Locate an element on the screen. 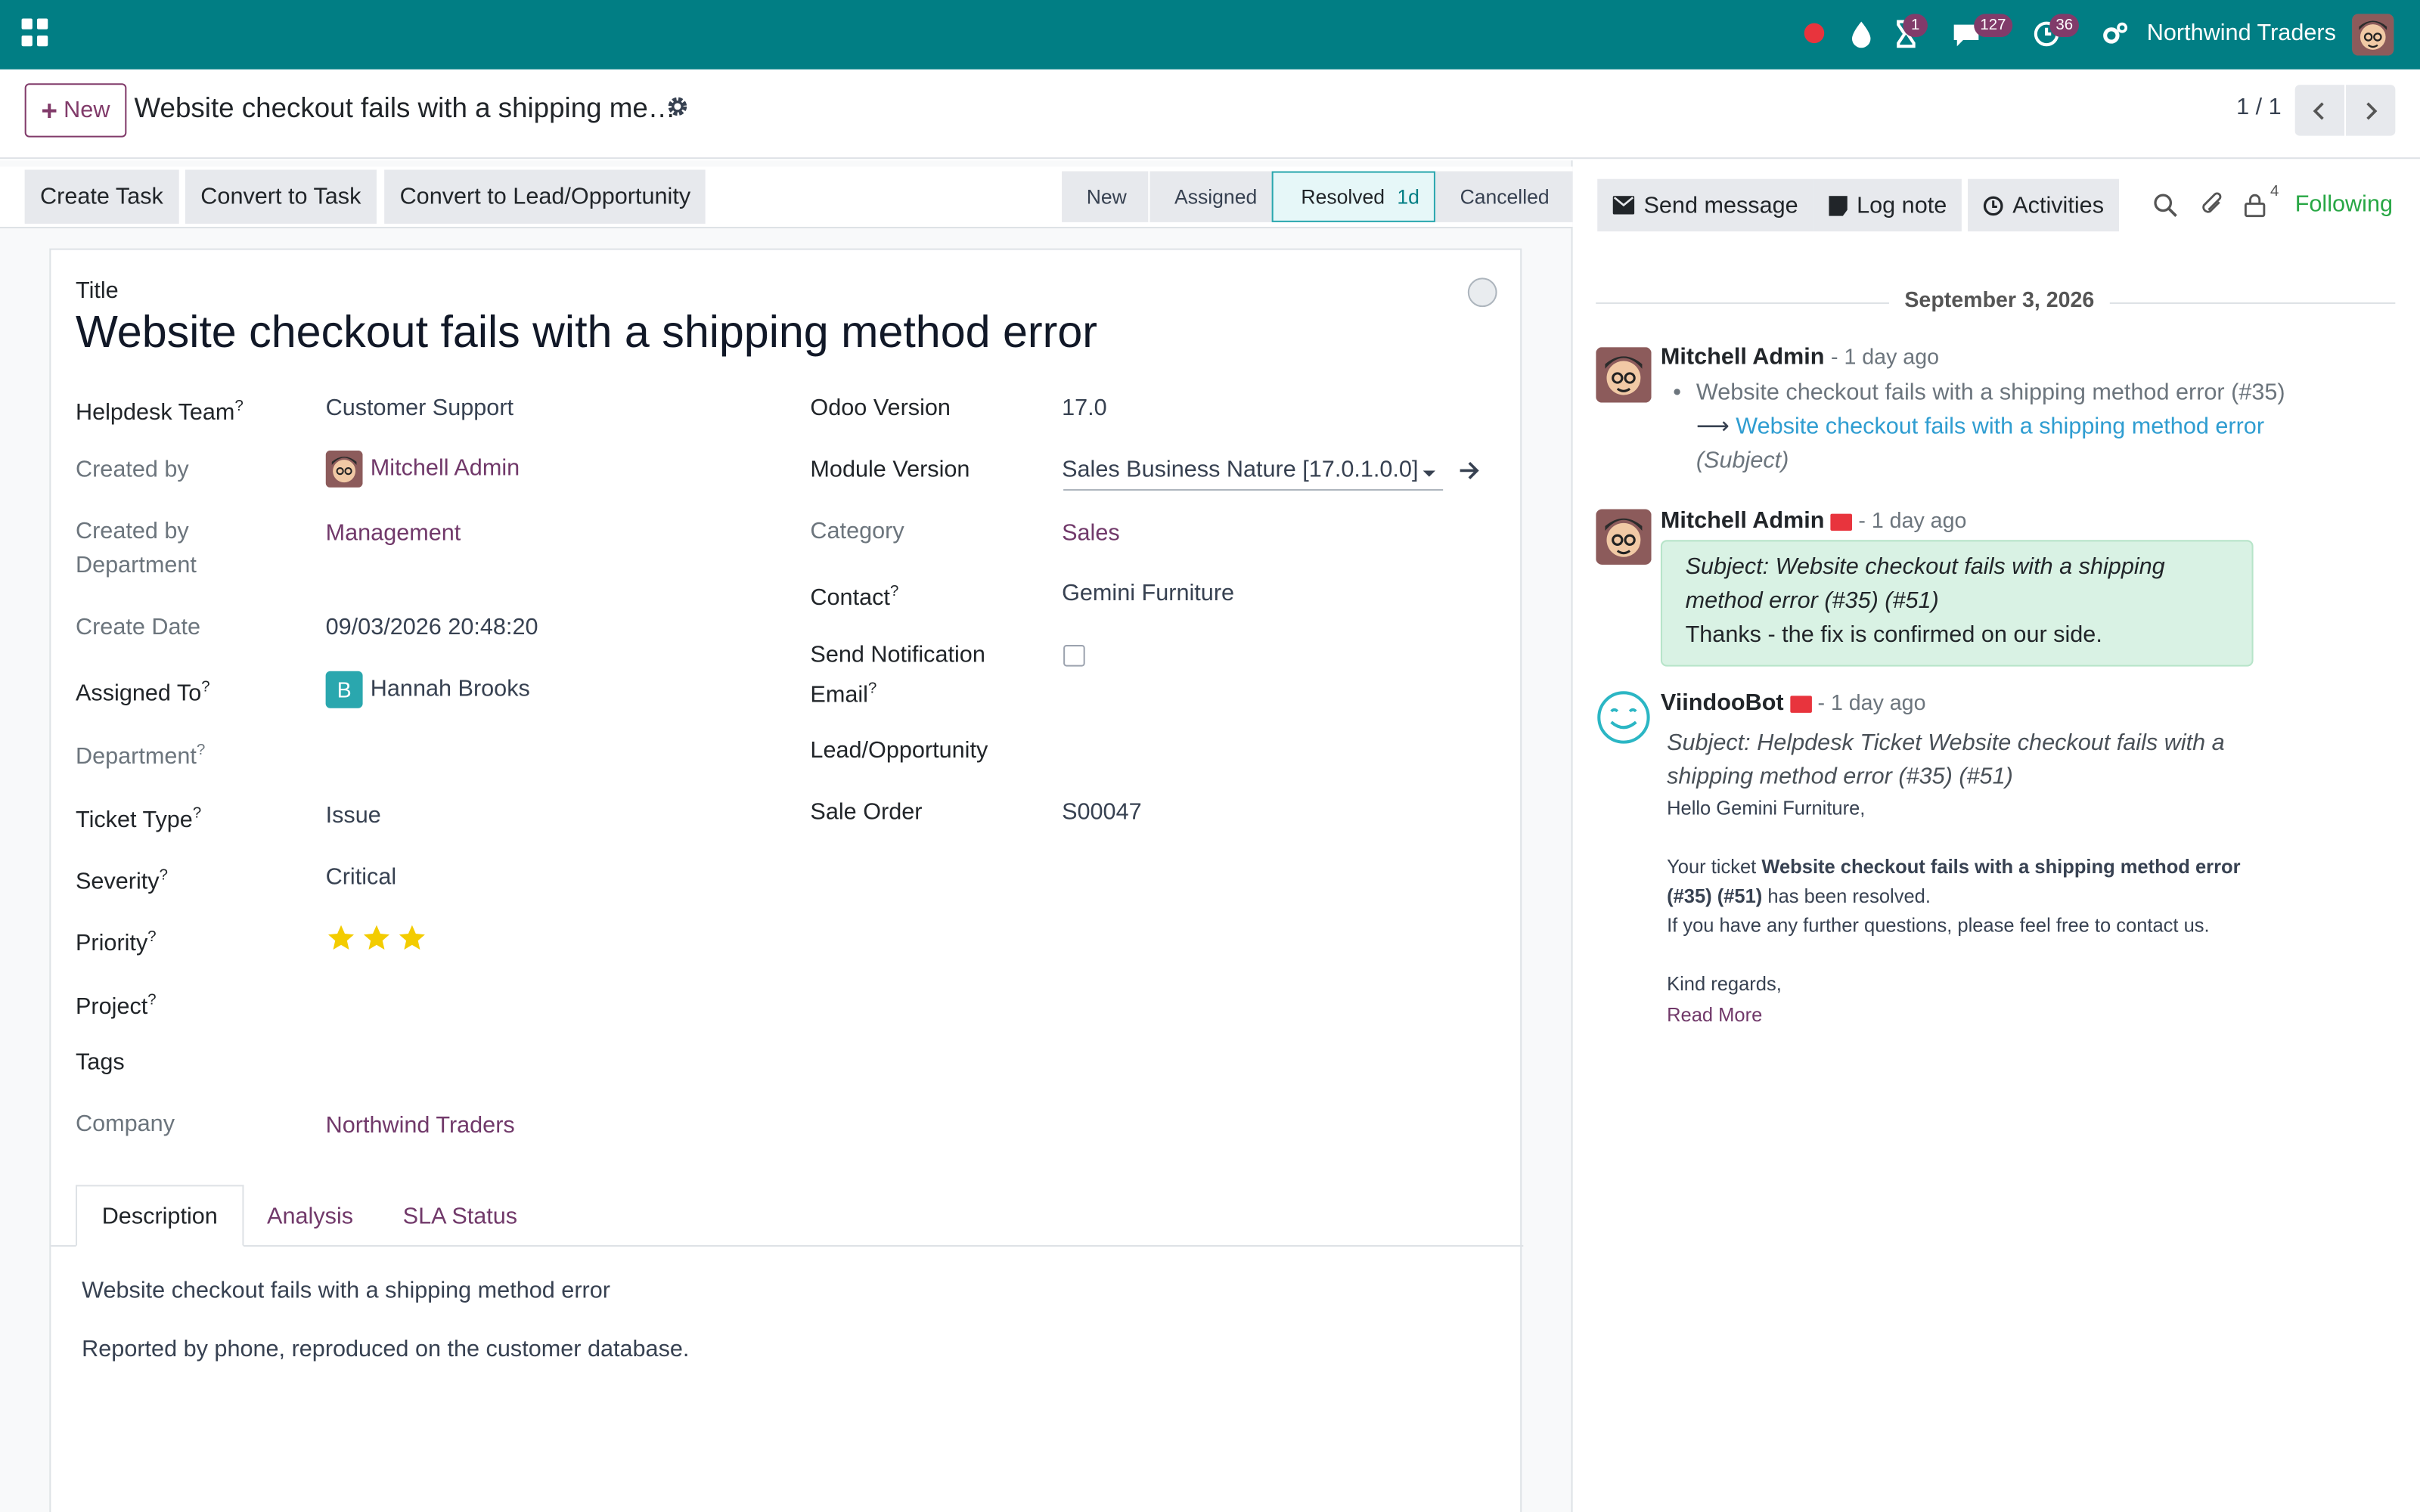 The width and height of the screenshot is (2420, 1512). stage-assigned: Assigned is located at coordinates (1210, 197).